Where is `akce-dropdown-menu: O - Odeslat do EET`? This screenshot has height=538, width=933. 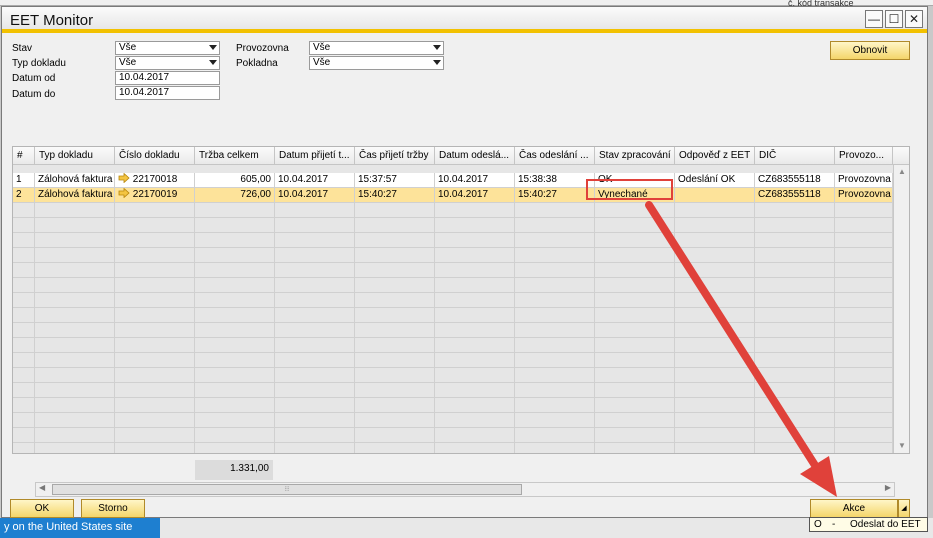
akce-dropdown-menu: O - Odeslat do EET is located at coordinates (868, 524).